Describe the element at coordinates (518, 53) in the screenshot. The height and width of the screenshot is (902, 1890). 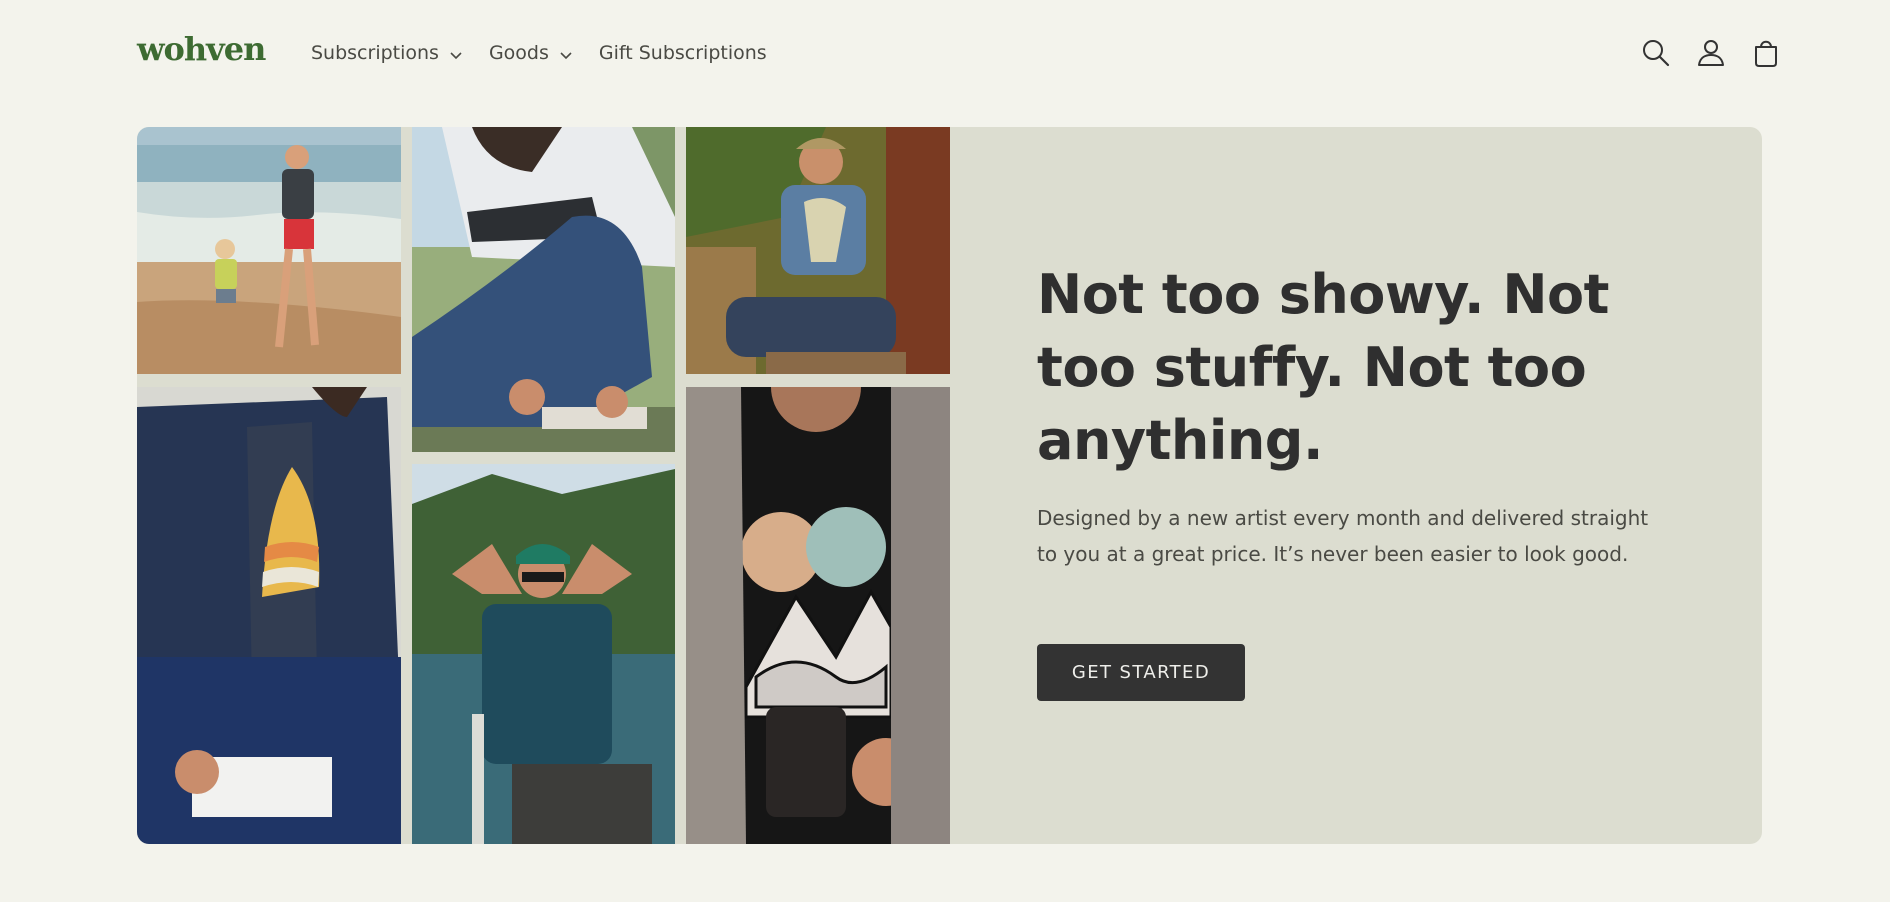
I see `nav-goods-label: Goods` at that location.